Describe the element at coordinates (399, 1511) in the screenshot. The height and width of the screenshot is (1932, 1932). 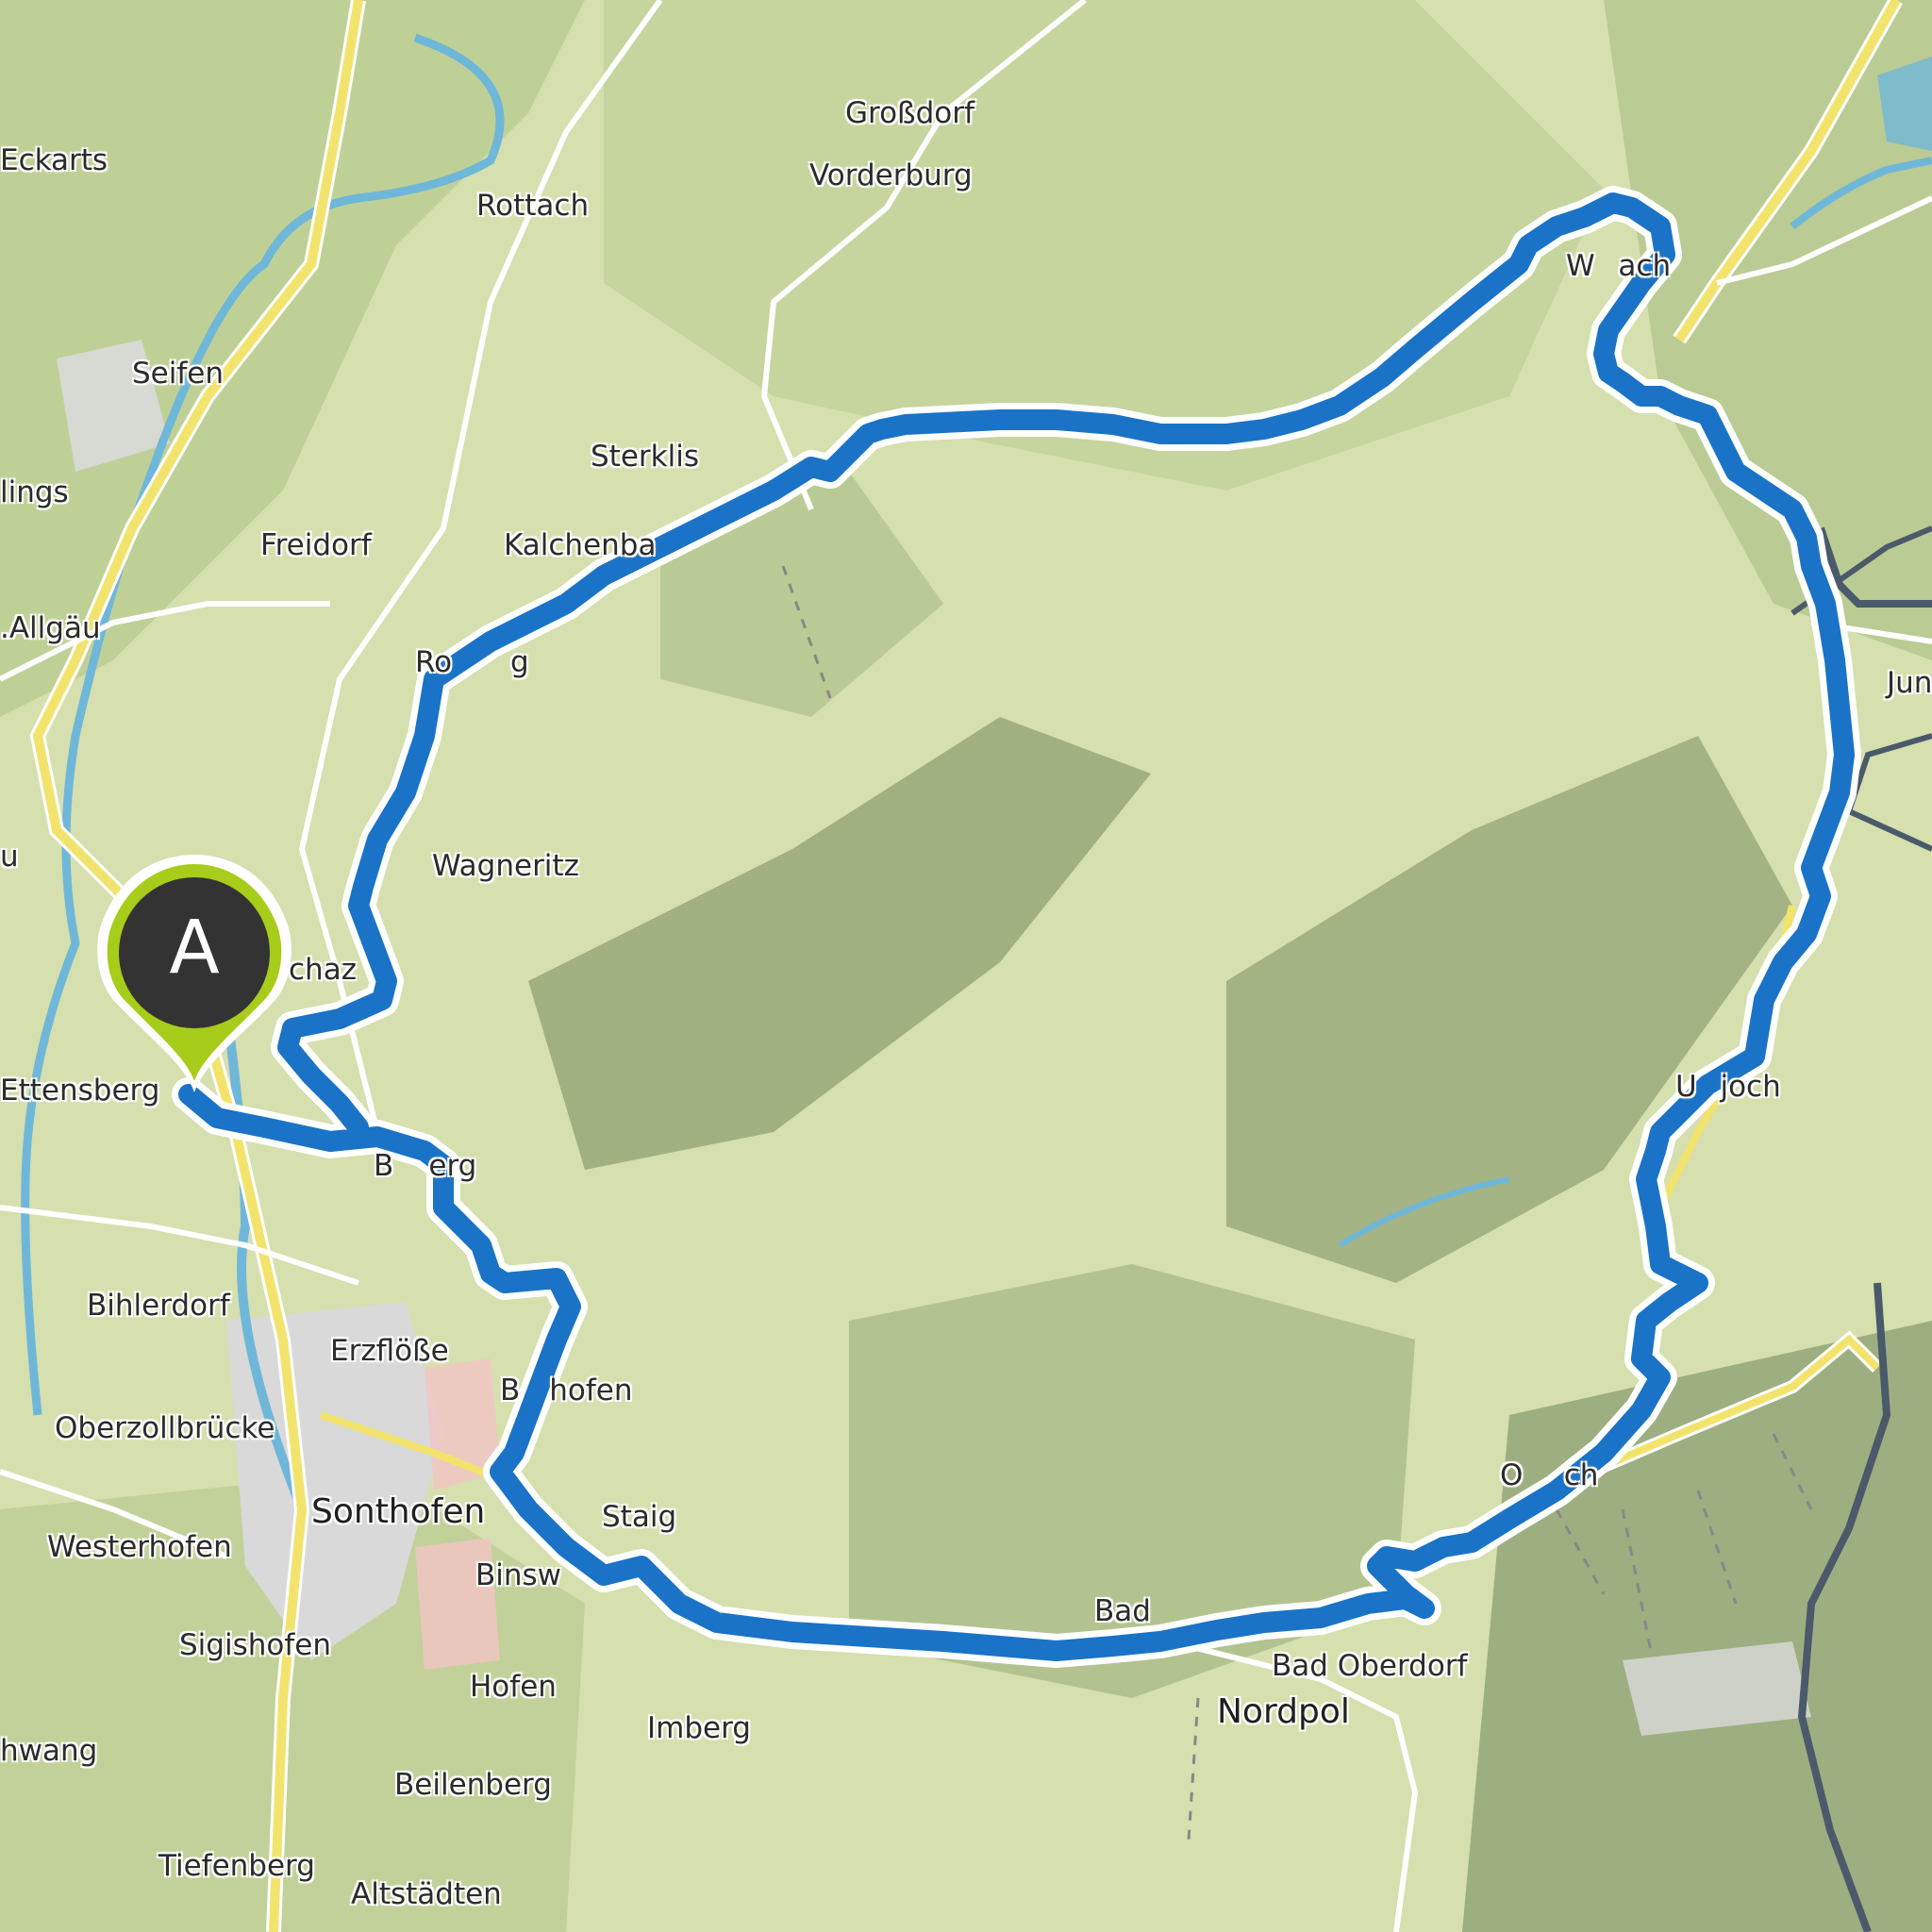
I see `place-label-sonthofen: Sonthofen` at that location.